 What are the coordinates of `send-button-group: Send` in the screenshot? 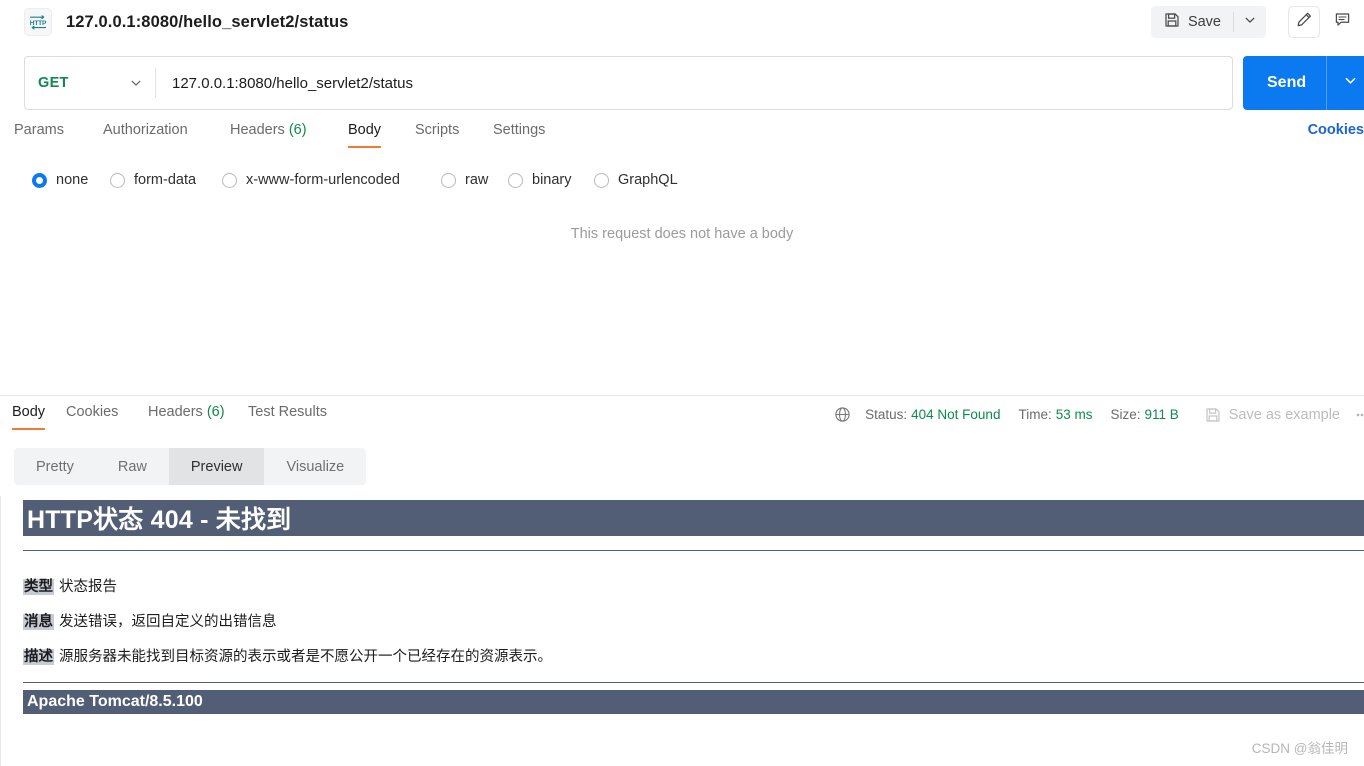 It's located at (1303, 83).